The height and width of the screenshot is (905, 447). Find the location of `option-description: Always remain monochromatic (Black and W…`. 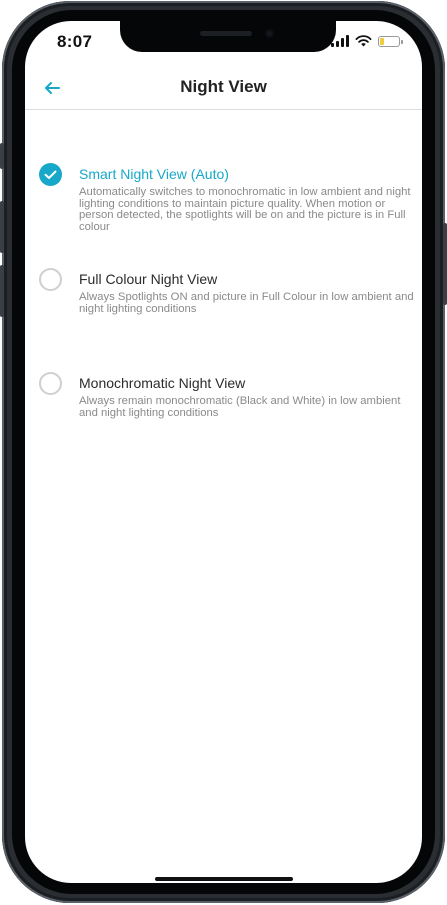

option-description: Always remain monochromatic (Black and W… is located at coordinates (240, 407).